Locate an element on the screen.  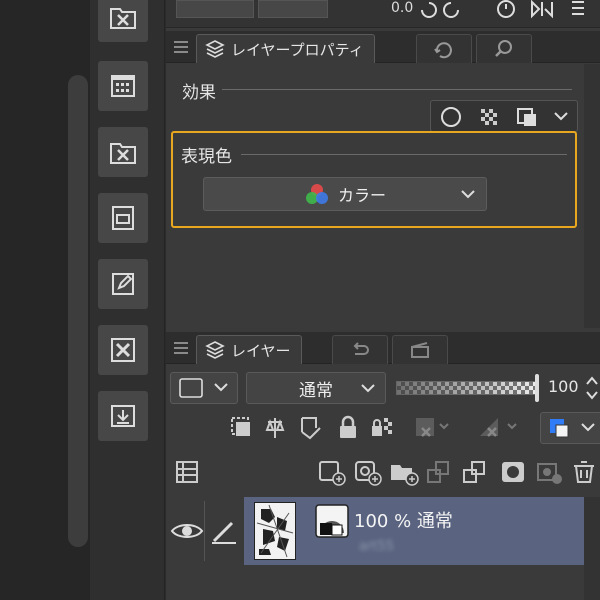
draft-layer-icon is located at coordinates (311, 428).